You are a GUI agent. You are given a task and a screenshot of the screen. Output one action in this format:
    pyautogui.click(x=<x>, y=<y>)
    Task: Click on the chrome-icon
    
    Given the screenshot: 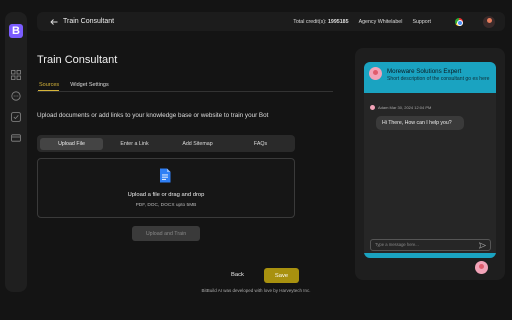 What is the action you would take?
    pyautogui.click(x=459, y=21)
    